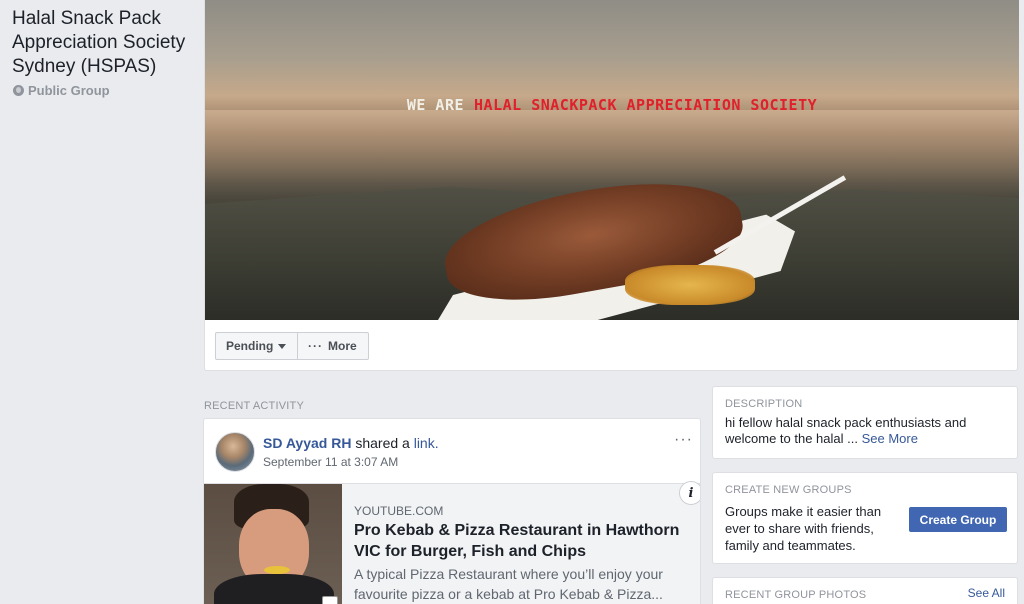 The width and height of the screenshot is (1024, 604). I want to click on post-timestamp: September 11 at 3:07 AM, so click(330, 462).